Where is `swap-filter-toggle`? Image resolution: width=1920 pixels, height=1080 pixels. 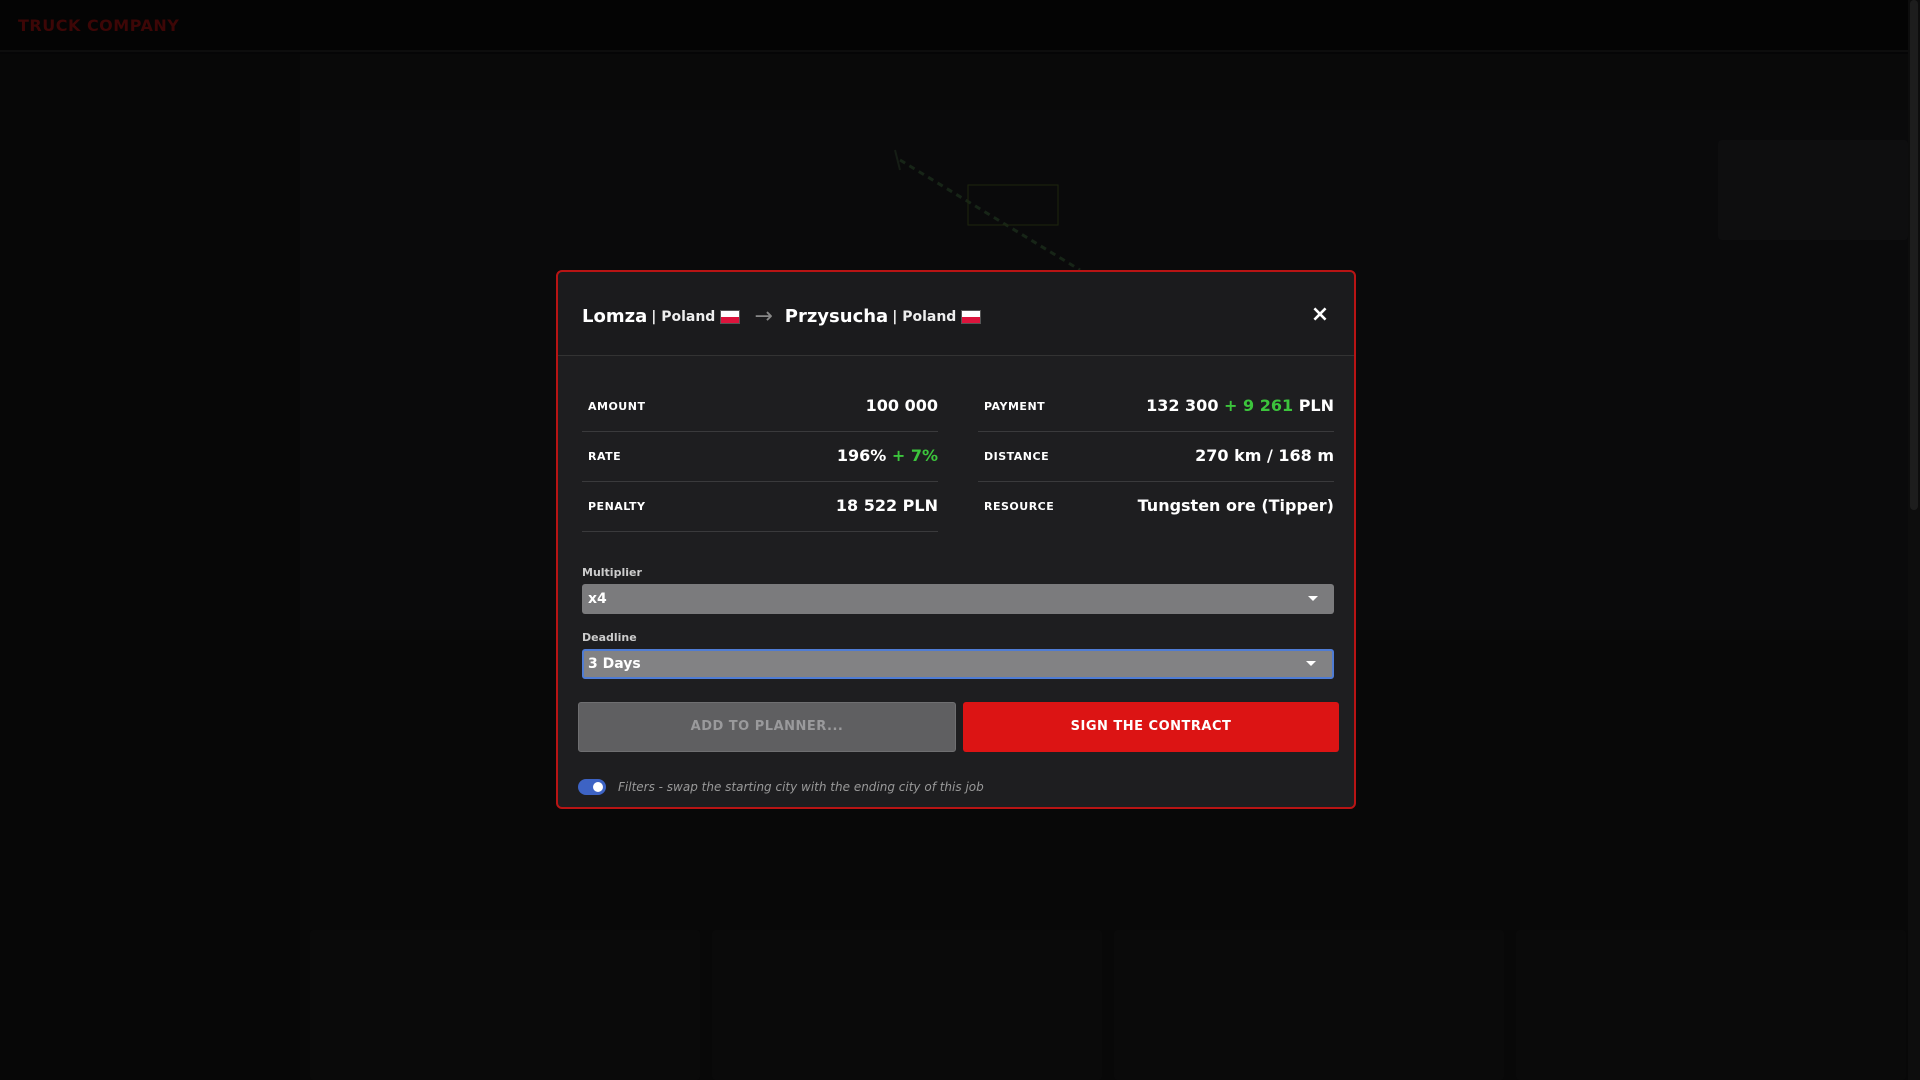
swap-filter-toggle is located at coordinates (592, 787).